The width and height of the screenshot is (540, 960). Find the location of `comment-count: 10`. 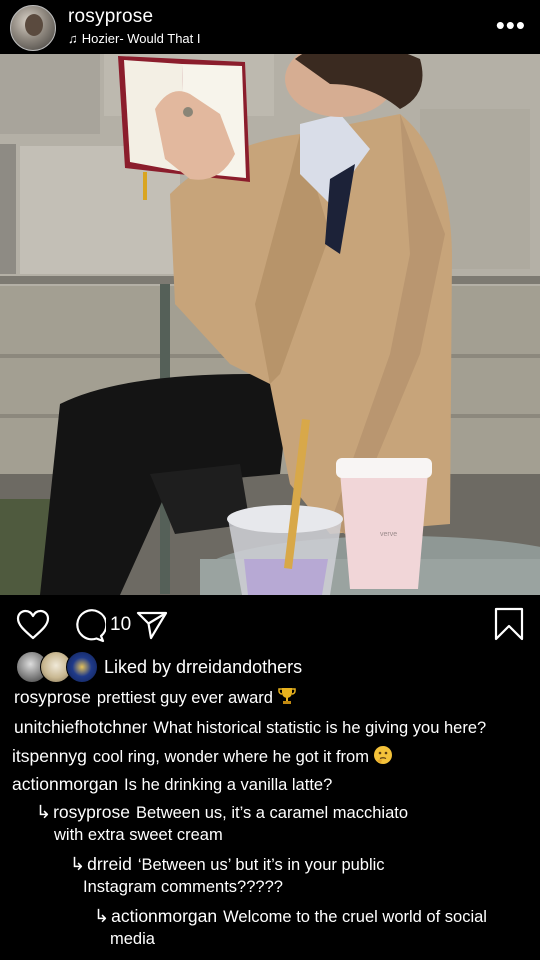

comment-count: 10 is located at coordinates (121, 624).